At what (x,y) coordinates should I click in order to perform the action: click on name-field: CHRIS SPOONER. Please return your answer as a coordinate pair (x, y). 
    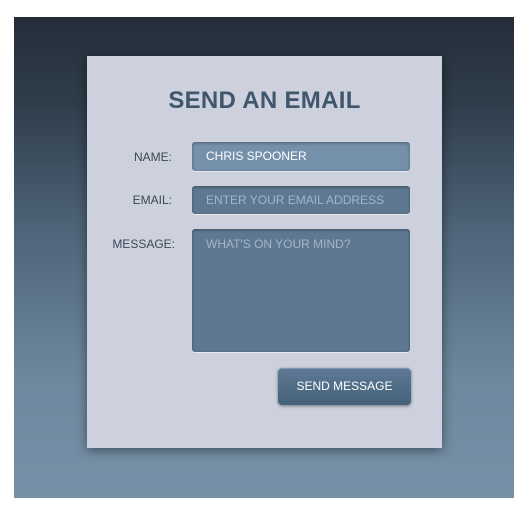
    Looking at the image, I should click on (301, 156).